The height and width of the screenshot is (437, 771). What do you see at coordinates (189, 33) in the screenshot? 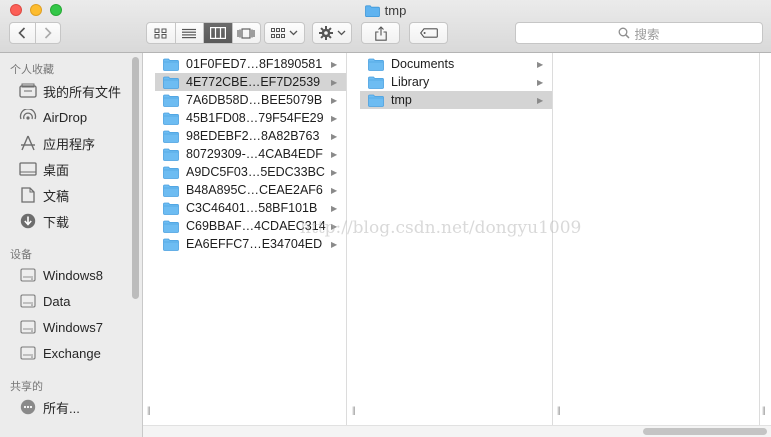
I see `list-view-button` at bounding box center [189, 33].